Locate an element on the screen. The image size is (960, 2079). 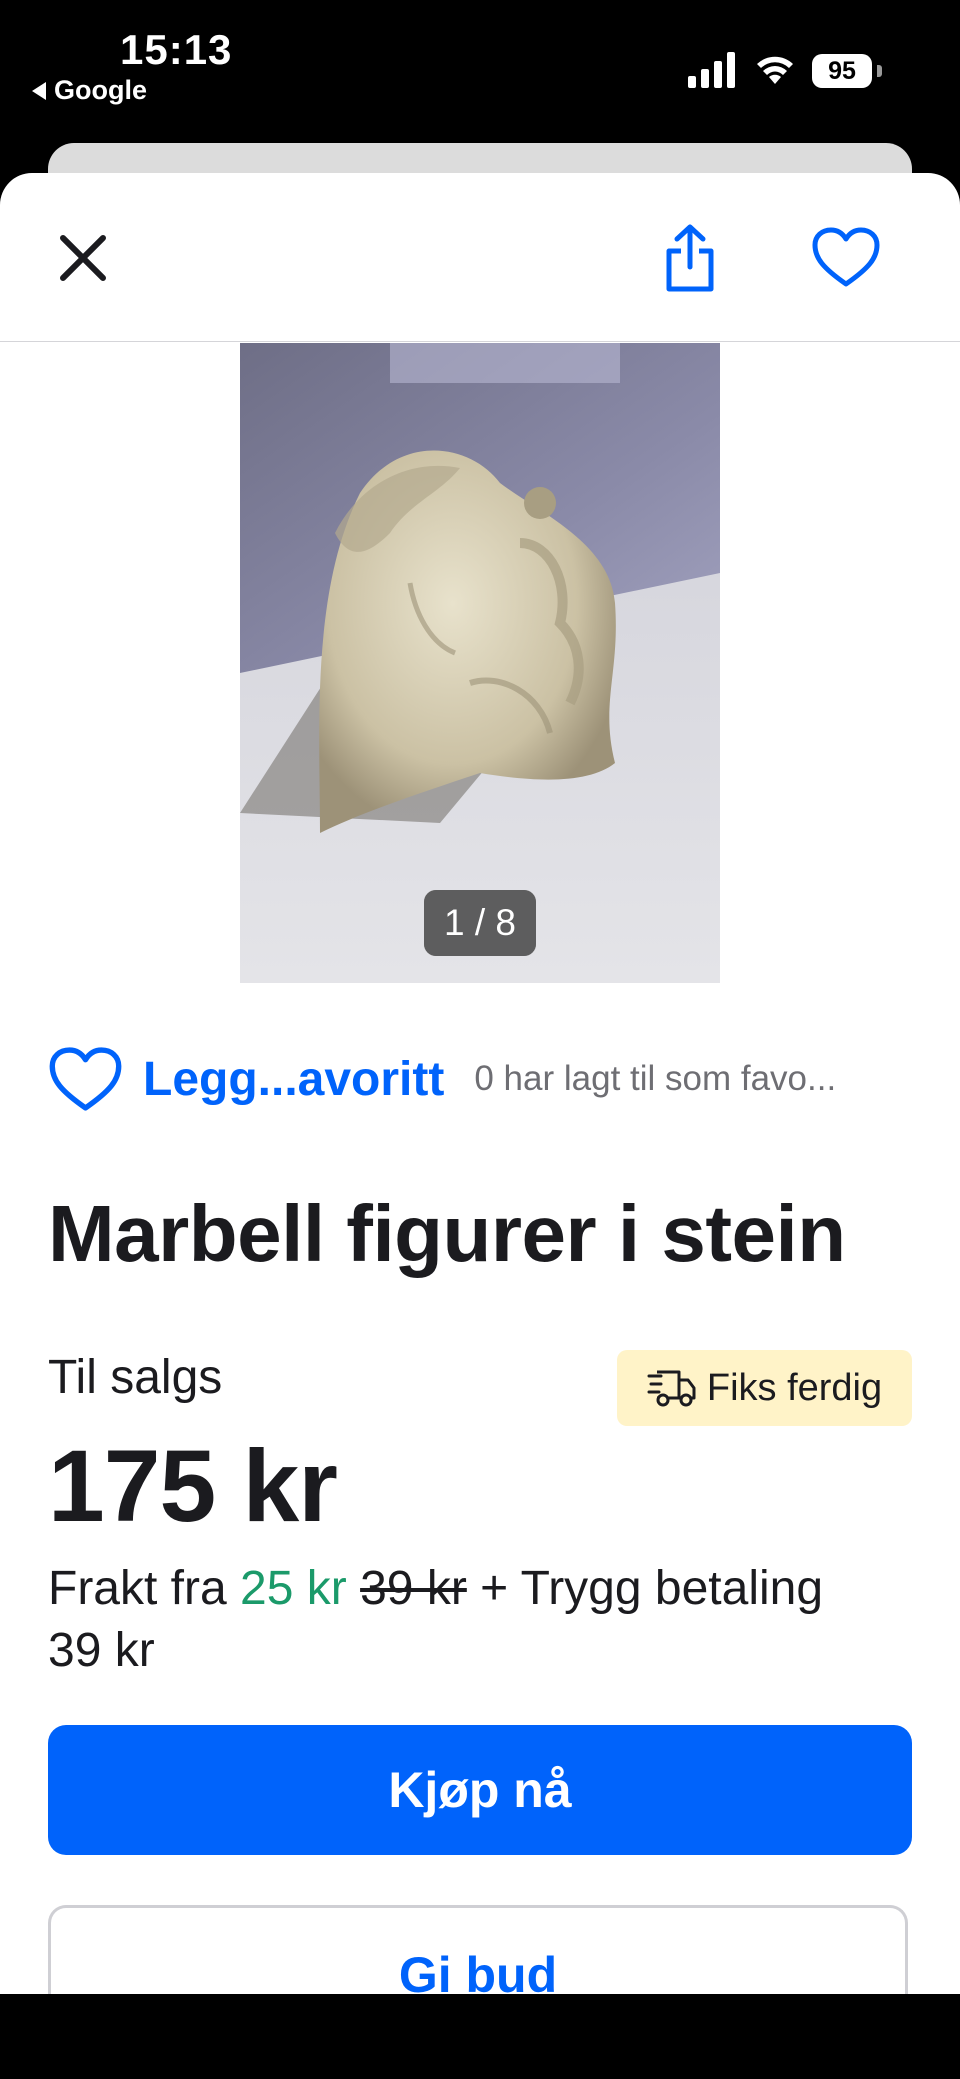
bottom-edge is located at coordinates (480, 2036).